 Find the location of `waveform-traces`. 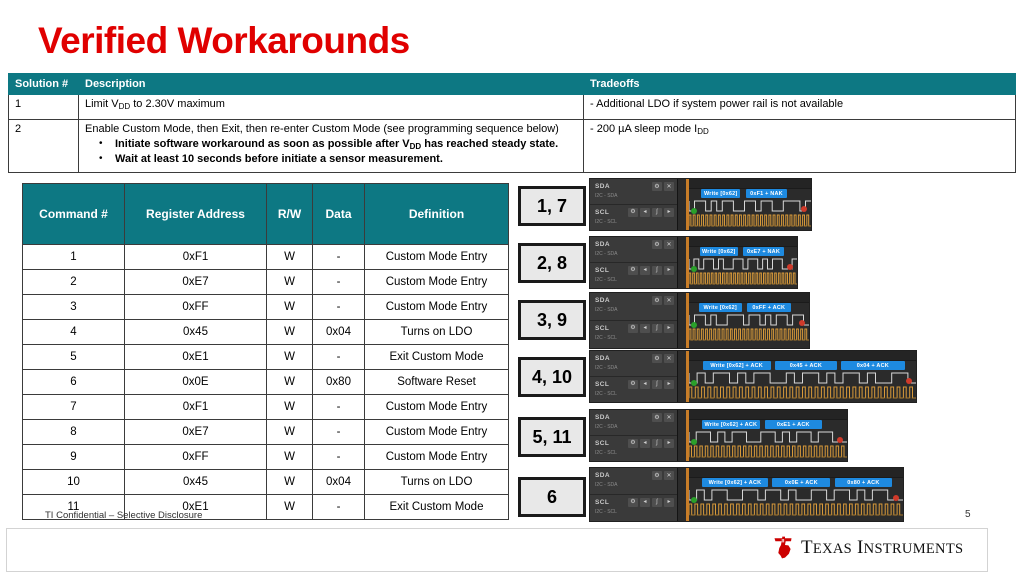

waveform-traces is located at coordinates (796, 502).